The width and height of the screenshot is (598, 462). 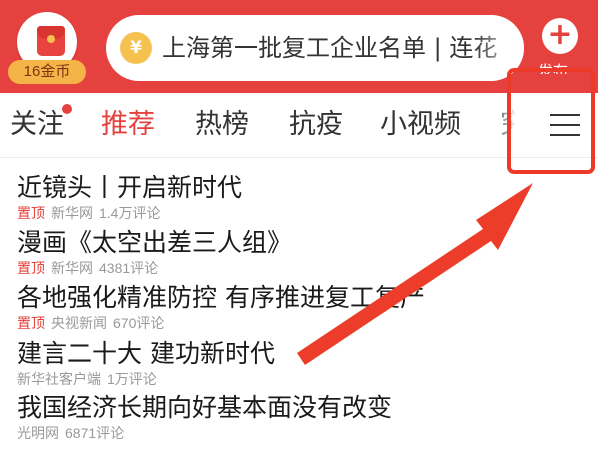 What do you see at coordinates (132, 379) in the screenshot?
I see `news-comments: 1万评论` at bounding box center [132, 379].